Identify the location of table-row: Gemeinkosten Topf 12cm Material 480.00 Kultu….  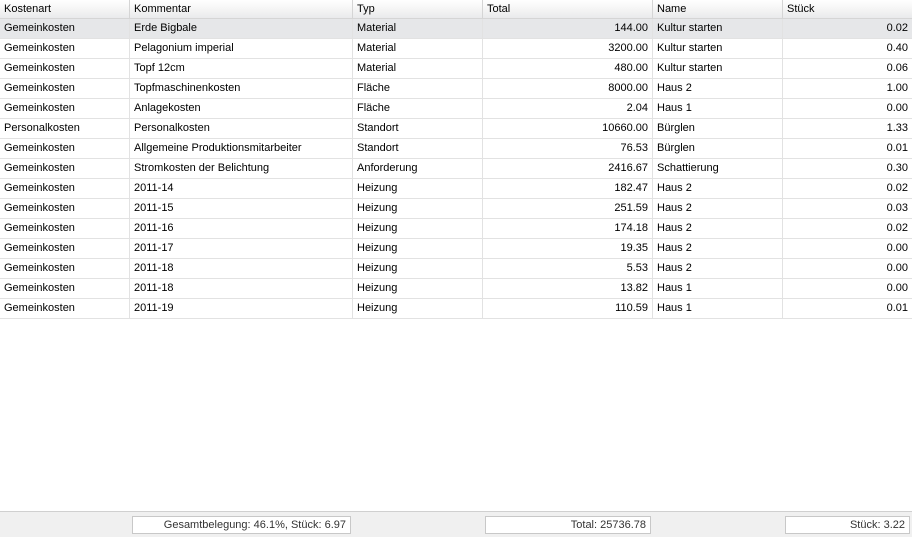
(456, 69).